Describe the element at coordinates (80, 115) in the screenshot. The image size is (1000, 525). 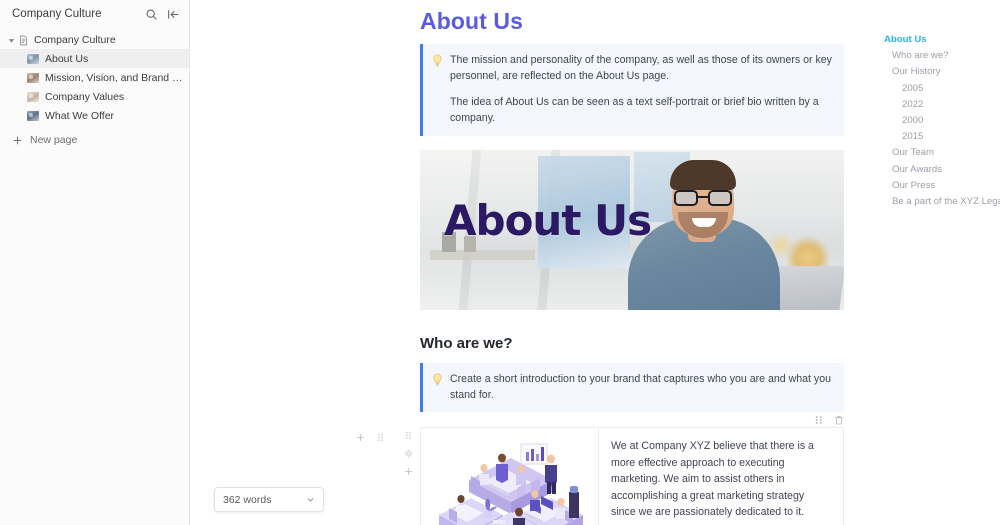
I see `sidebar-item-label: What We Offer` at that location.